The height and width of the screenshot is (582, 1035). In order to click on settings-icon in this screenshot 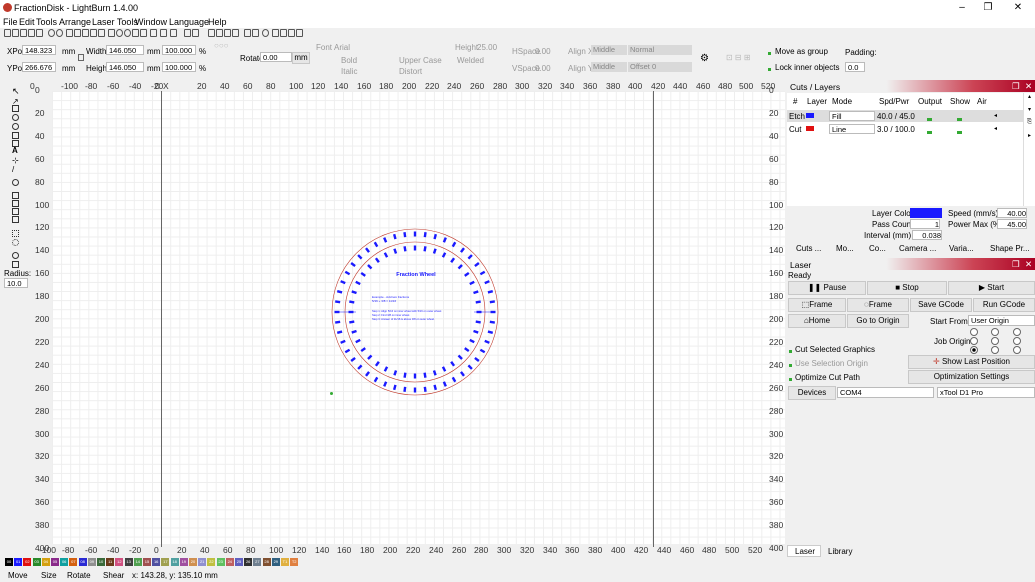, I will do `click(187, 33)`.